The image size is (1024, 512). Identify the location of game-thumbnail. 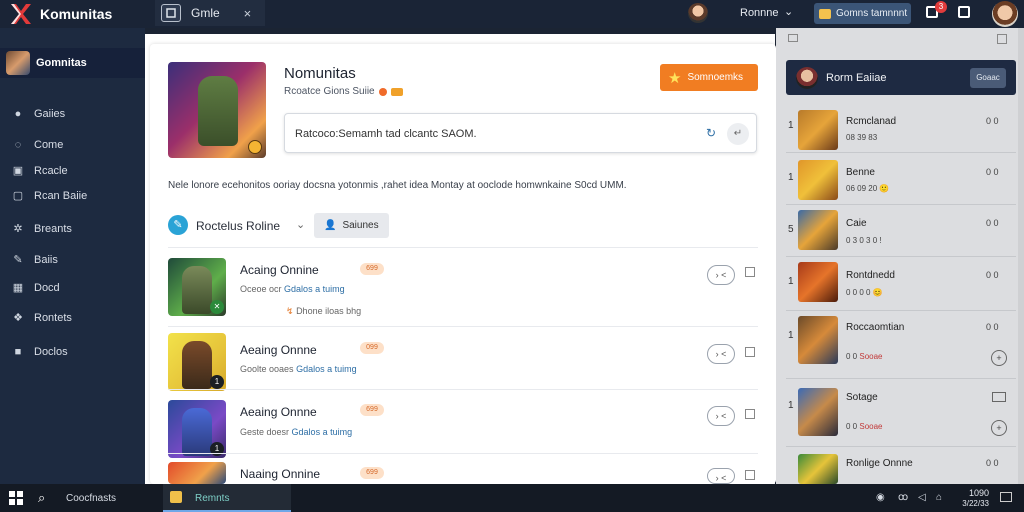
(197, 473).